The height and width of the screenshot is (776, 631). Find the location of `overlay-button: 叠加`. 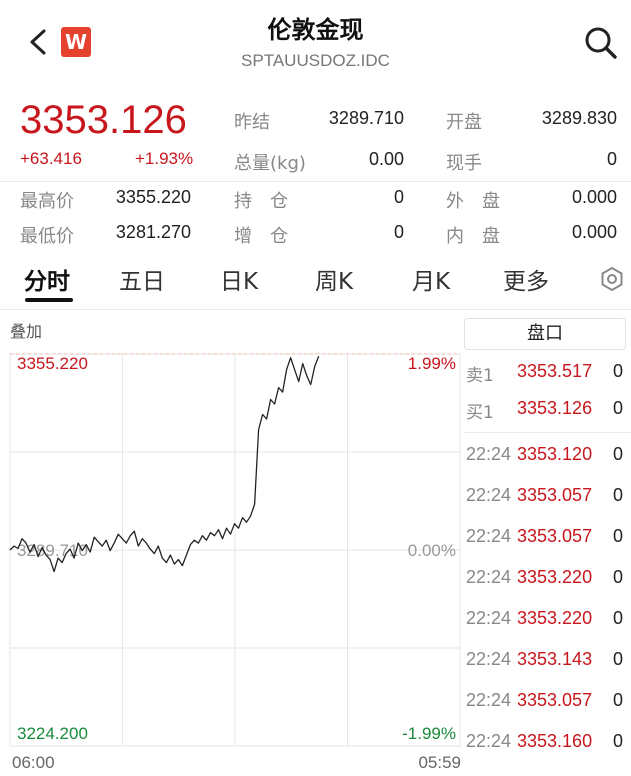

overlay-button: 叠加 is located at coordinates (26, 330).